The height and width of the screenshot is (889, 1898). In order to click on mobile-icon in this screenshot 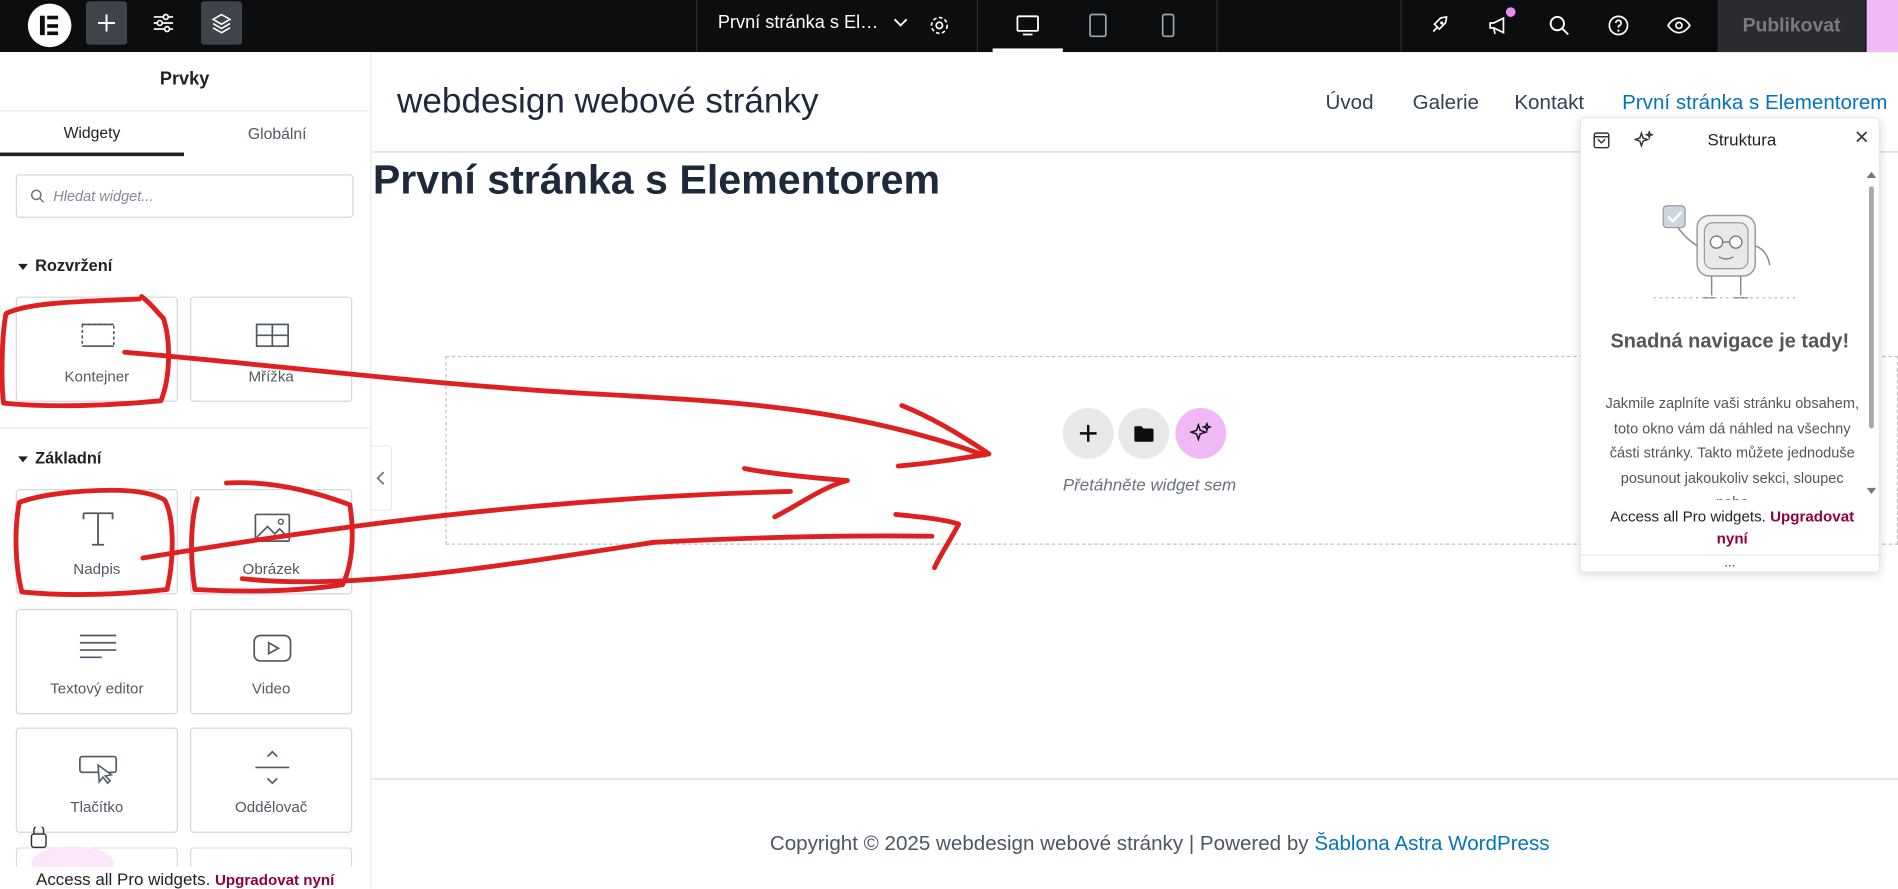, I will do `click(1168, 25)`.